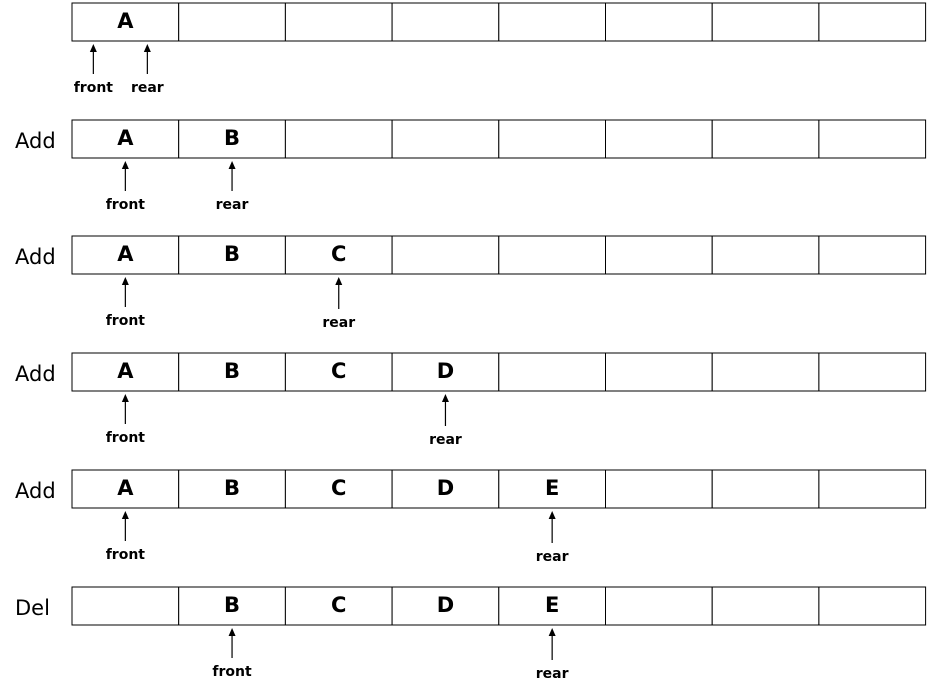  I want to click on operation-label: Del, so click(32, 608).